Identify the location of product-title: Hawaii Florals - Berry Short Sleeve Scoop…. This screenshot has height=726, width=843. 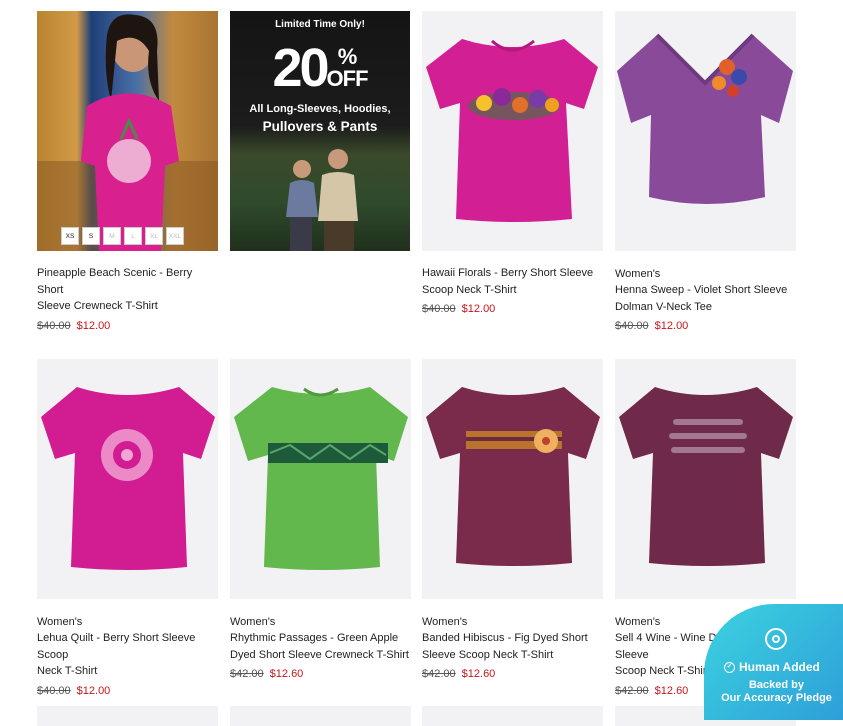
(512, 281).